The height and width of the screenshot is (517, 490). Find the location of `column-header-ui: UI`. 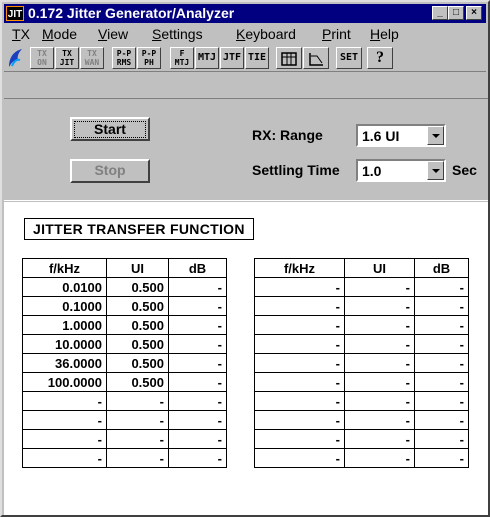

column-header-ui: UI is located at coordinates (137, 268).